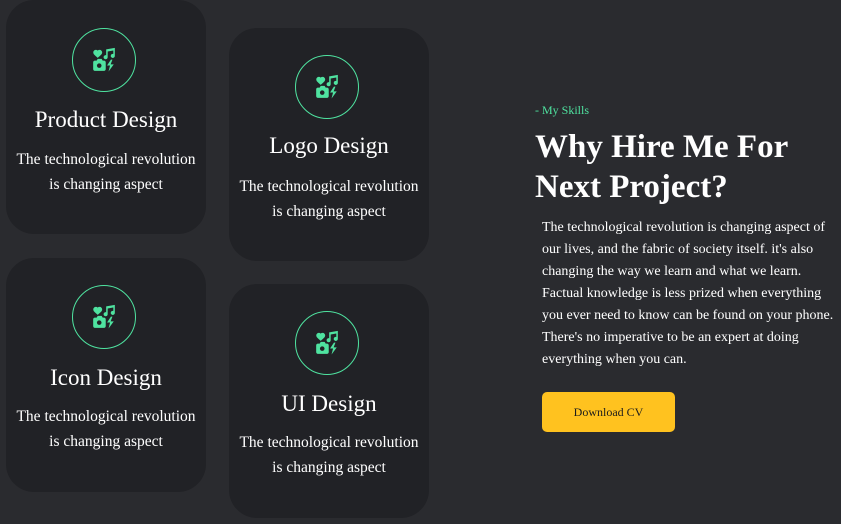 This screenshot has width=841, height=524. Describe the element at coordinates (608, 412) in the screenshot. I see `download-cv-button: Download CV` at that location.